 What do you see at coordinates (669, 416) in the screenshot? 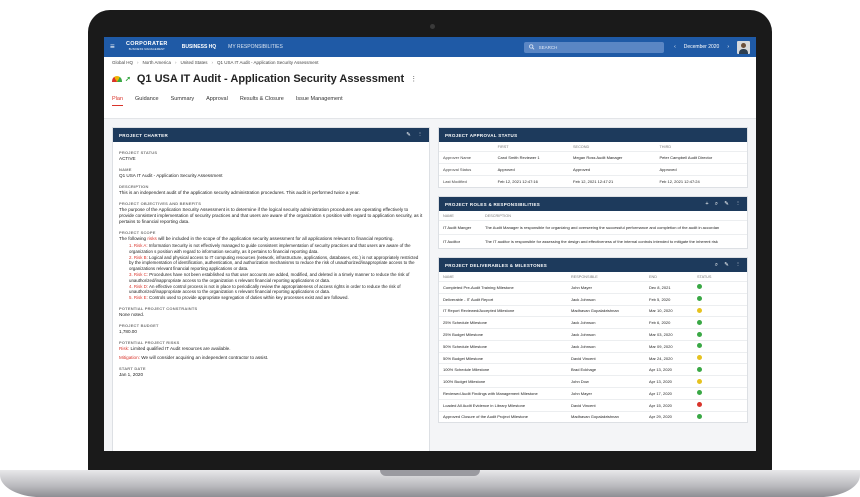
I see `end-date: Apr 29, 2020` at bounding box center [669, 416].